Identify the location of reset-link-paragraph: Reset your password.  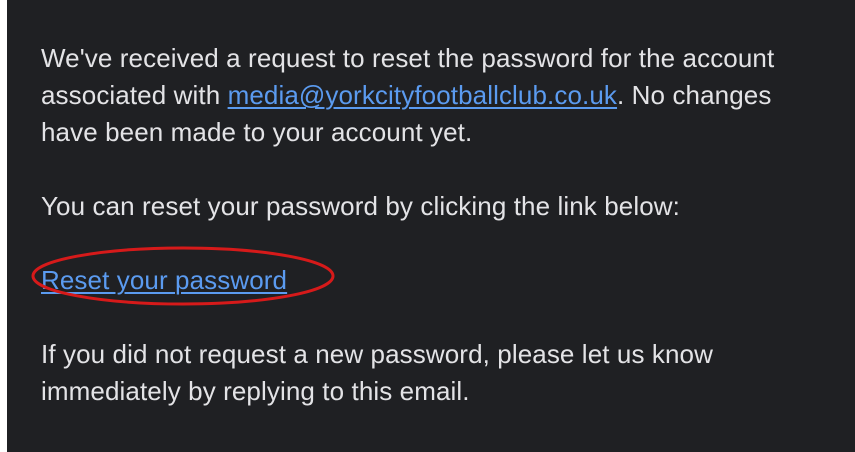
(431, 276).